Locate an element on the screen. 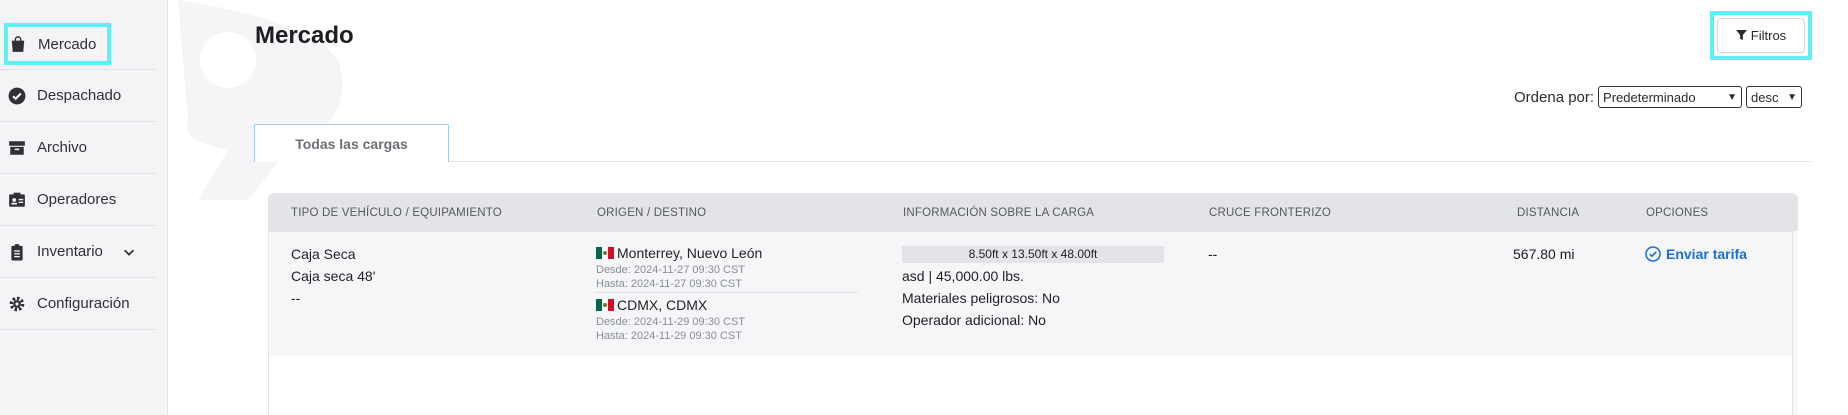 This screenshot has height=415, width=1848. send-rate-label: Enviar tarifa is located at coordinates (1706, 254).